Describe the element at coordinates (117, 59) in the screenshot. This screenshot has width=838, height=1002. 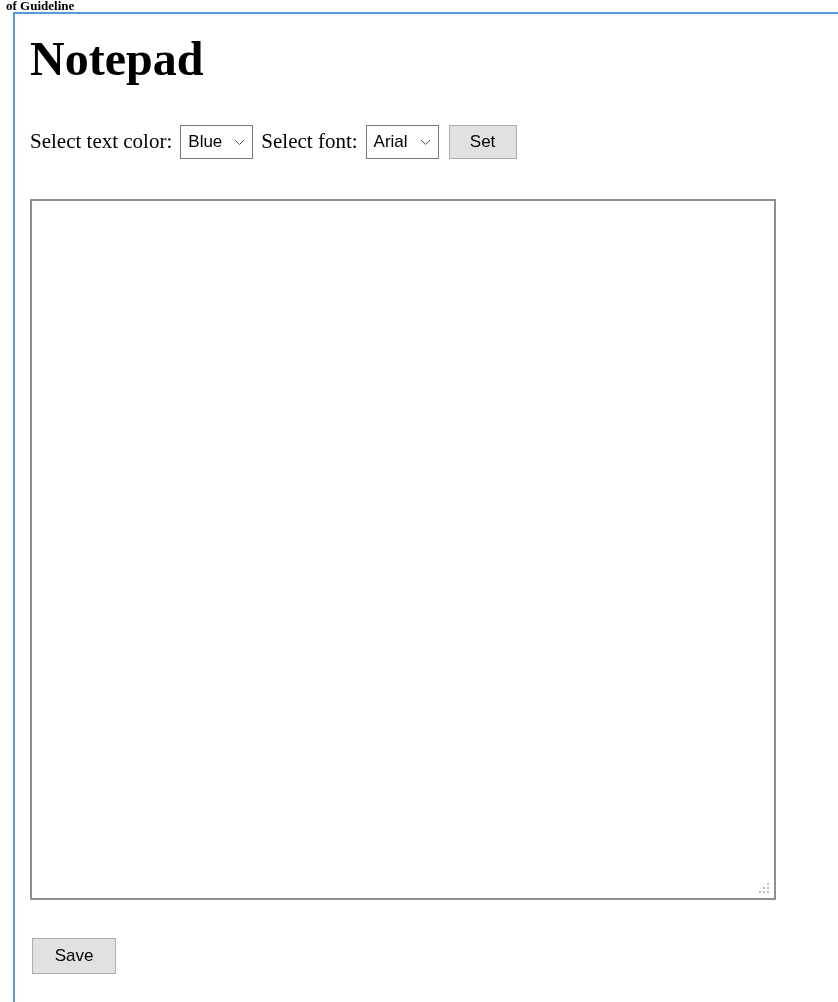
I see `page-title: Notepad` at that location.